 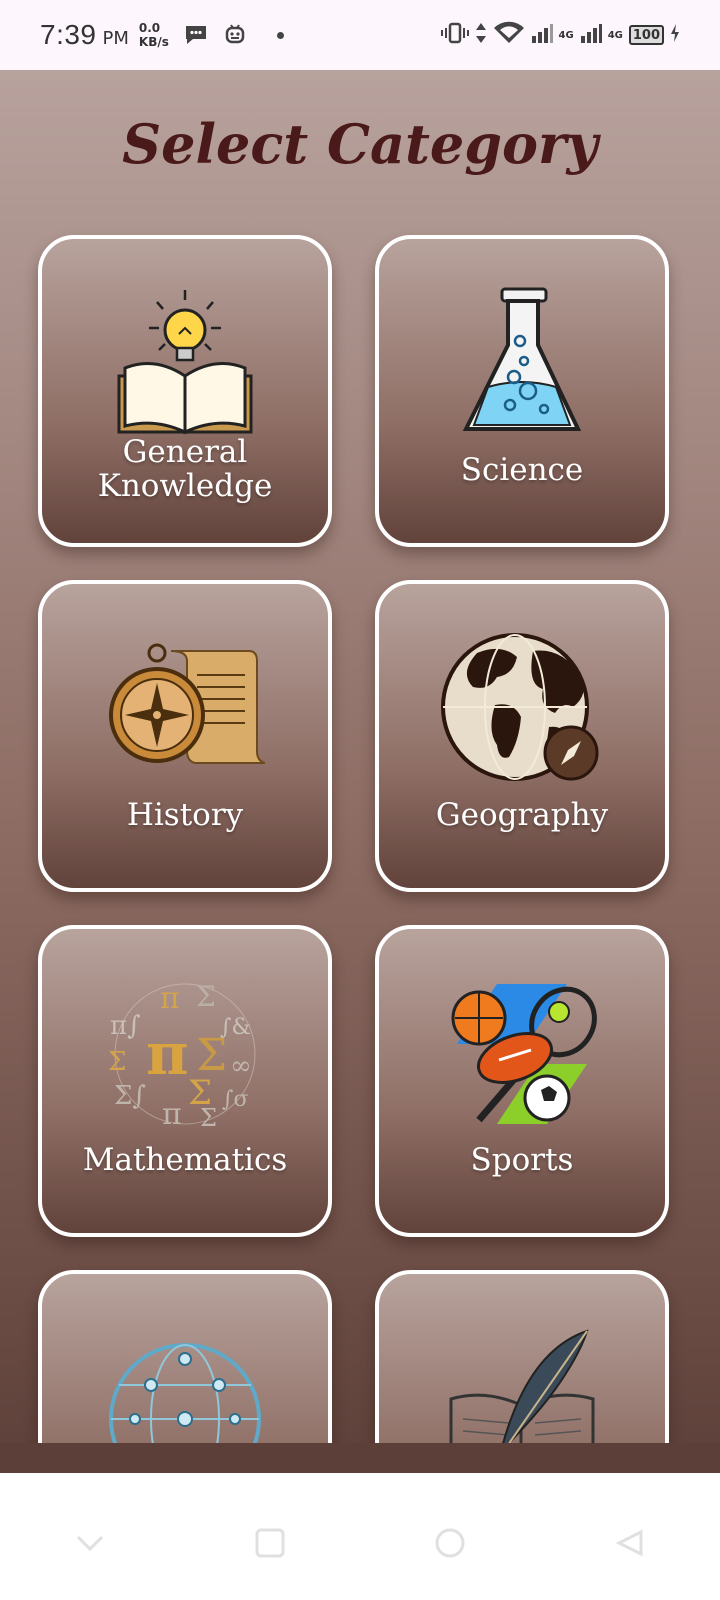 I want to click on status-bar: 7:39 PM 0.0 KB/s 4G 4G 100, so click(x=360, y=35).